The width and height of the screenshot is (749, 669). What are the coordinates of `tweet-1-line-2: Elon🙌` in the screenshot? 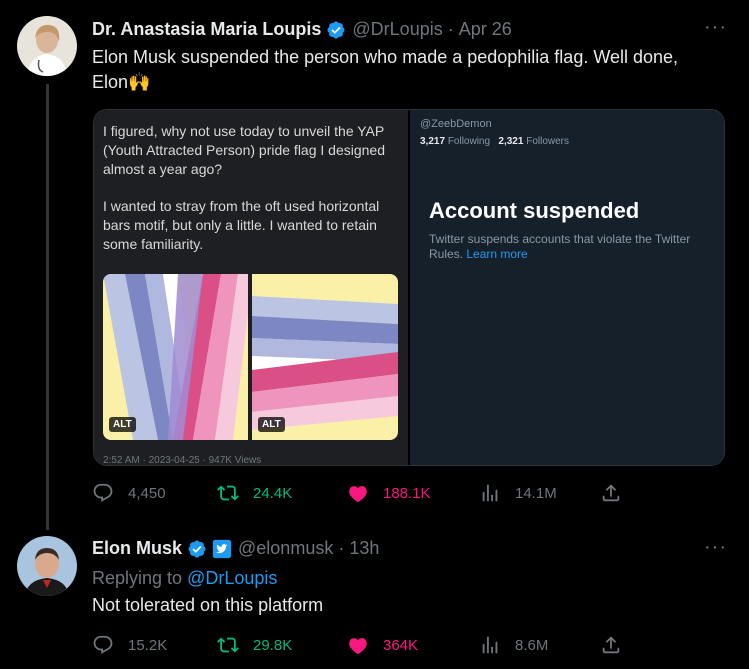 It's located at (121, 82).